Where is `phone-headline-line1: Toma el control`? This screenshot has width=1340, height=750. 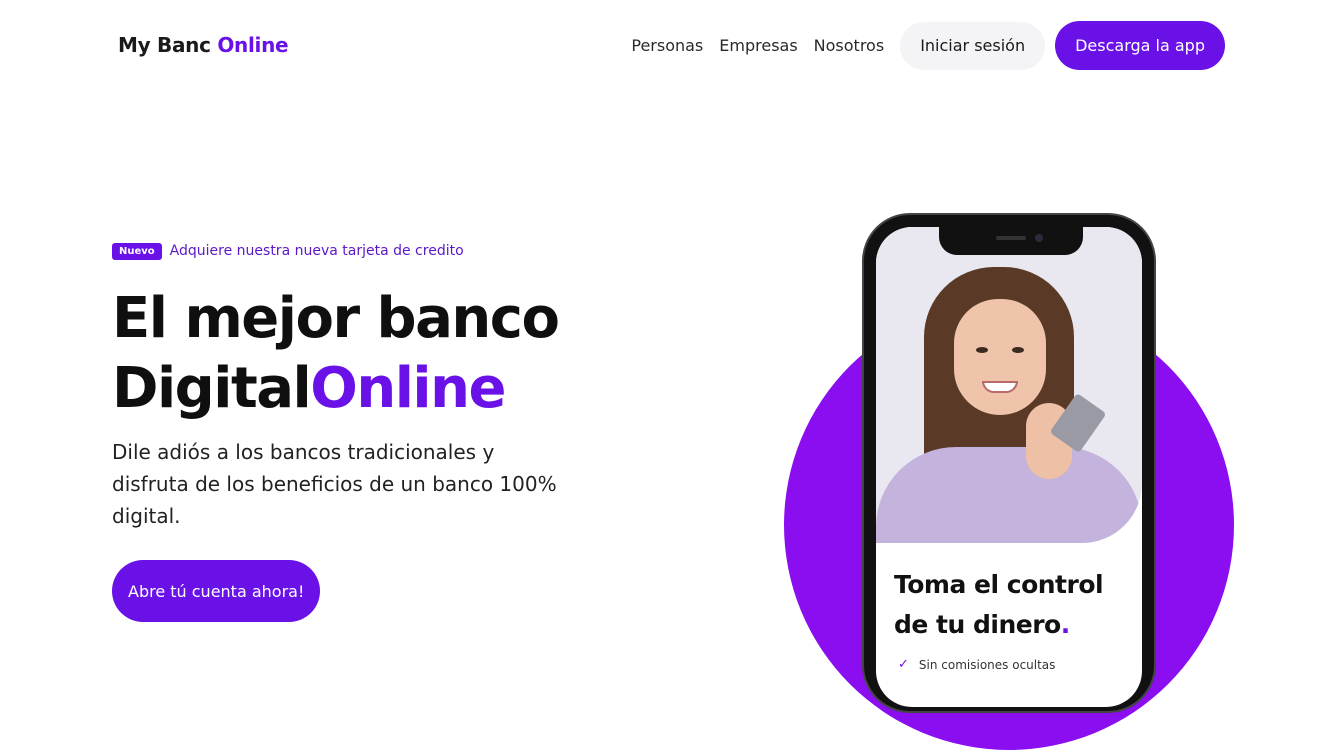
phone-headline-line1: Toma el control is located at coordinates (999, 584).